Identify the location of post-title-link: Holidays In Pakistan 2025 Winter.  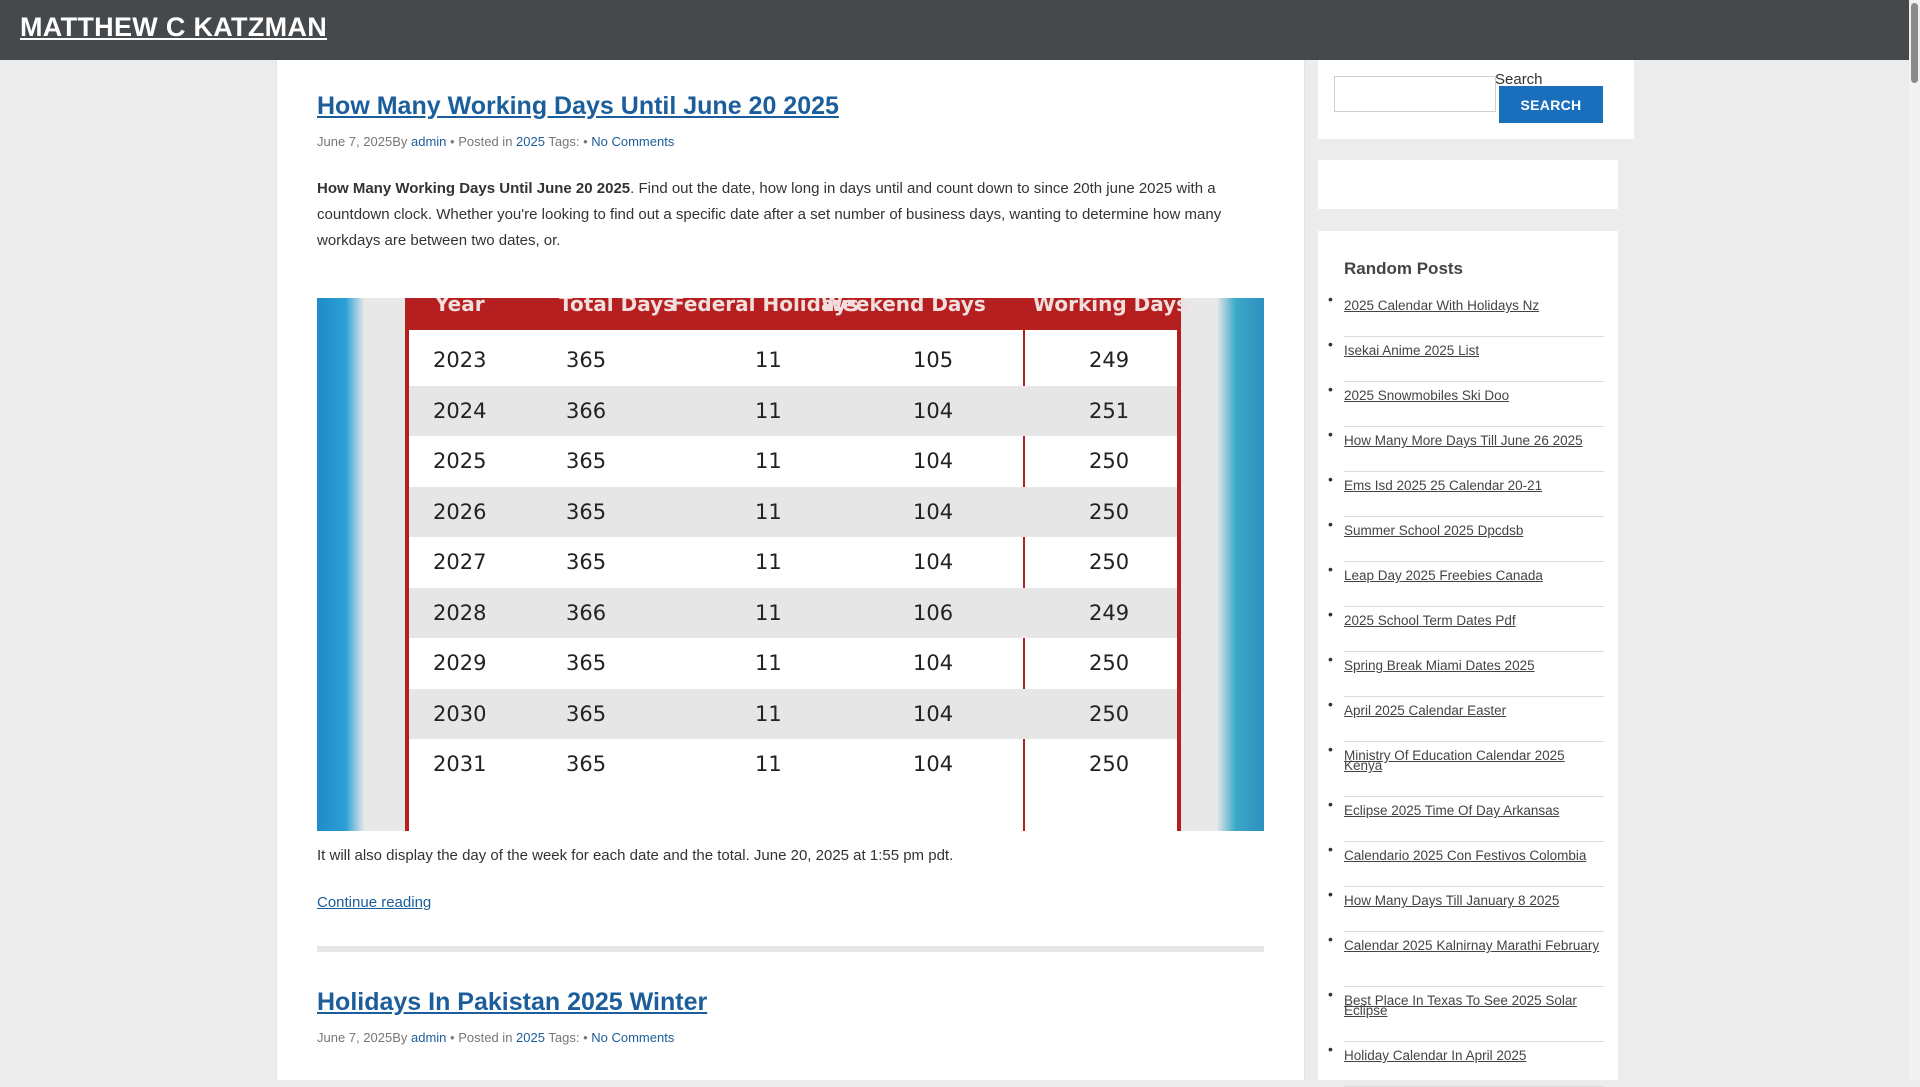
(512, 1002).